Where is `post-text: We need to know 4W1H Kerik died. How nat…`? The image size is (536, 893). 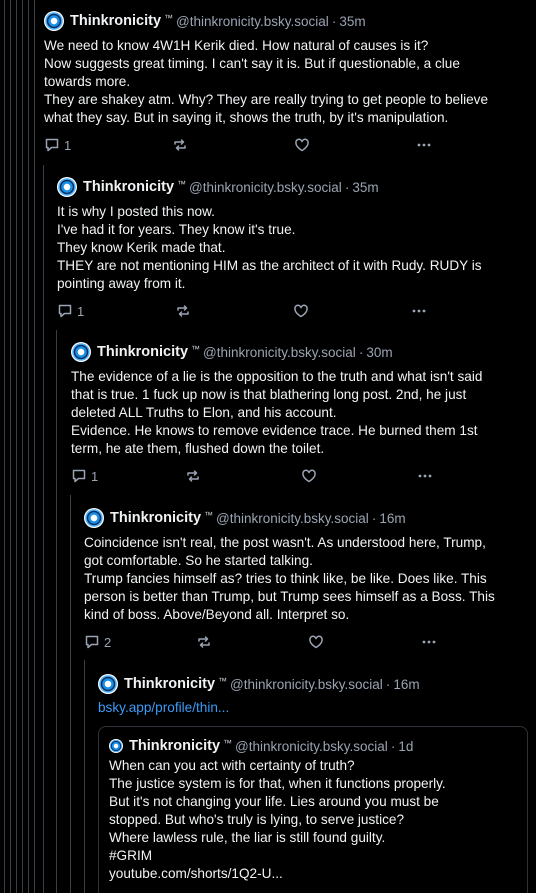
post-text: We need to know 4W1H Kerik died. How nat… is located at coordinates (290, 82).